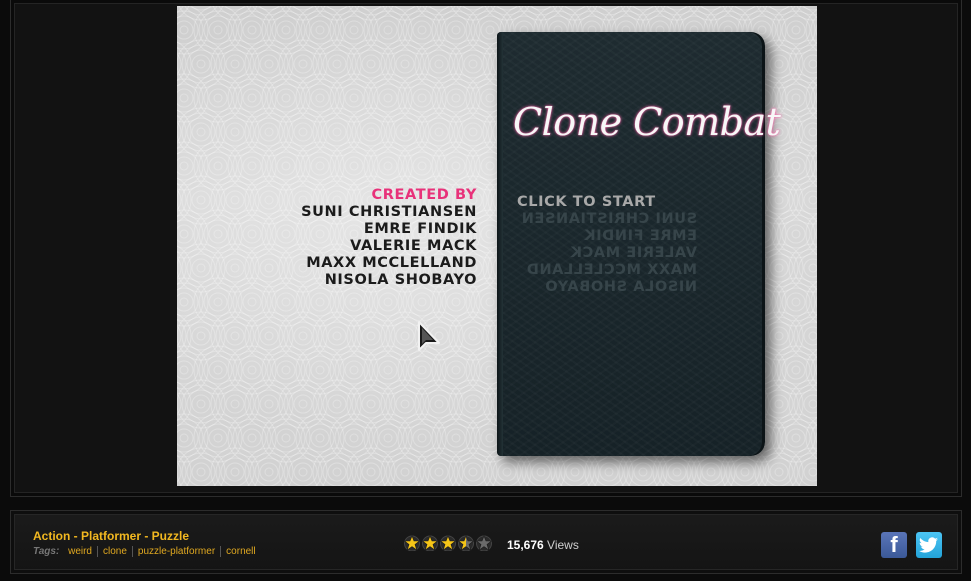 The image size is (971, 581). I want to click on tag-link: cornell, so click(240, 551).